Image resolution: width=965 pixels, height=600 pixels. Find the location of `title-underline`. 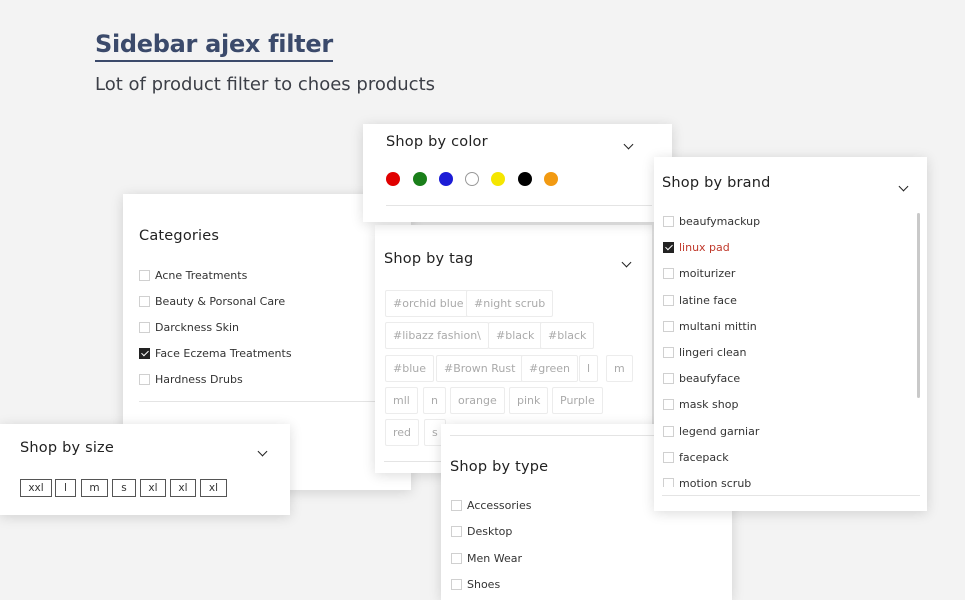

title-underline is located at coordinates (214, 61).